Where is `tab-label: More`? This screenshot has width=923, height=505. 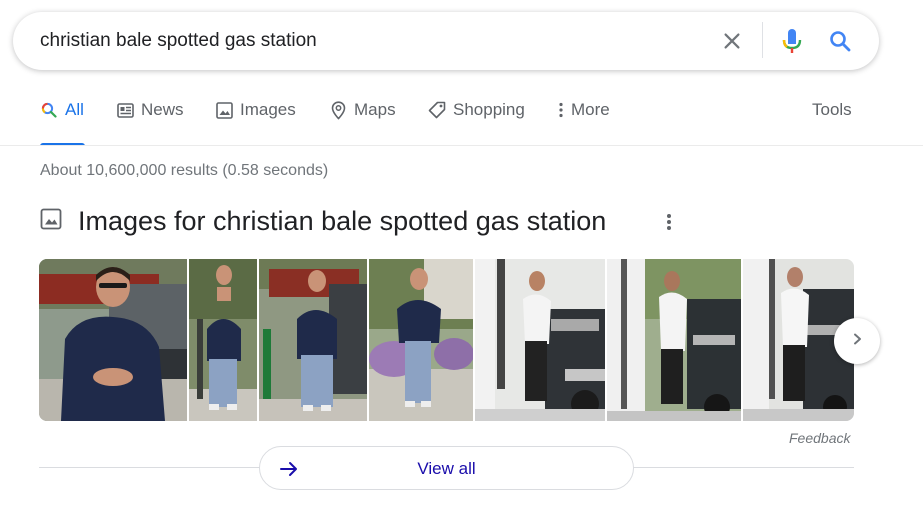 tab-label: More is located at coordinates (590, 109).